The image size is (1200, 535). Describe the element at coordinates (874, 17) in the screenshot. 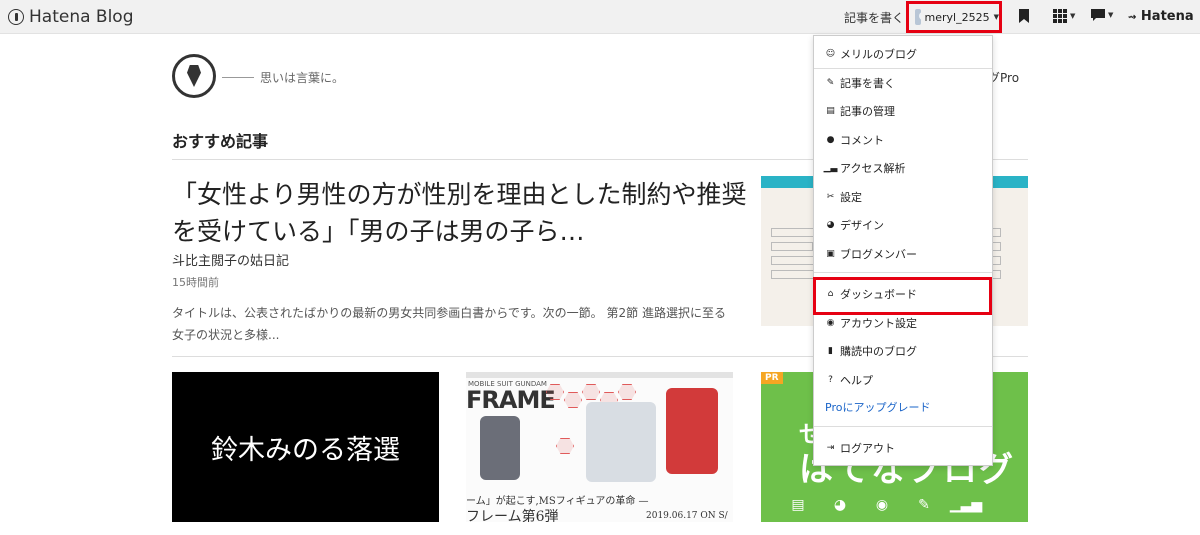

I see `write-article-link: 記事を書く` at that location.